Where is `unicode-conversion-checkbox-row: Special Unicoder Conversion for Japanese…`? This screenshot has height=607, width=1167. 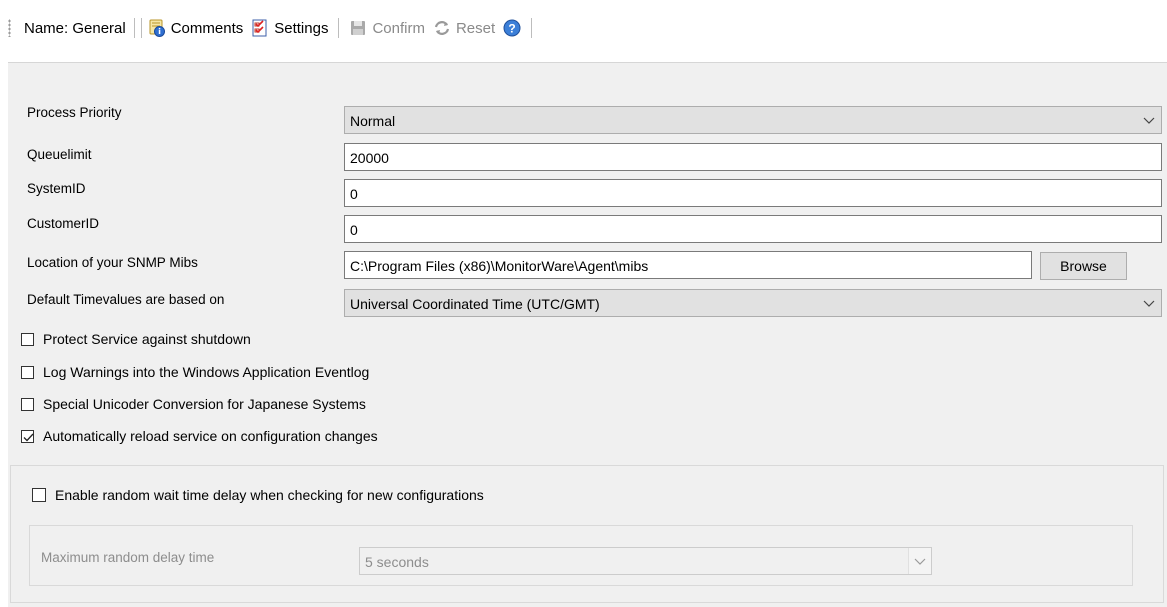 unicode-conversion-checkbox-row: Special Unicoder Conversion for Japanese… is located at coordinates (193, 404).